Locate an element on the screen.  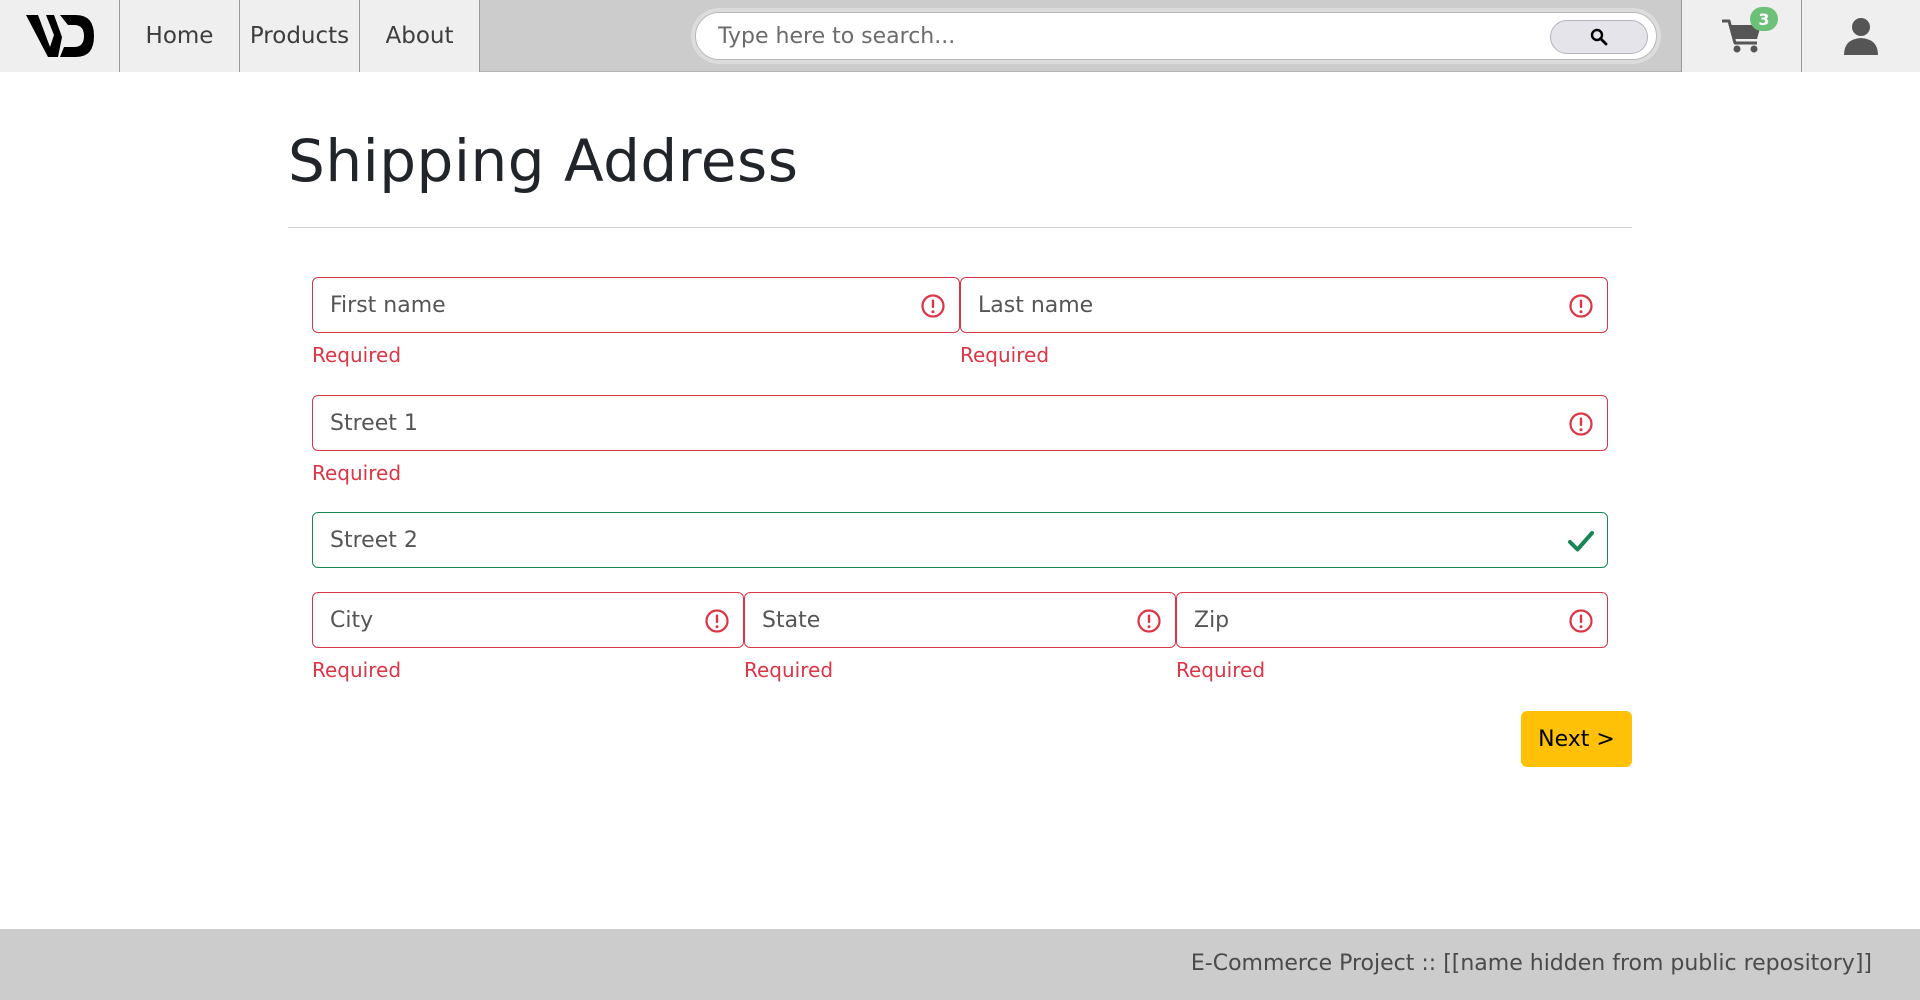
first-name-feedback: Required is located at coordinates (357, 355).